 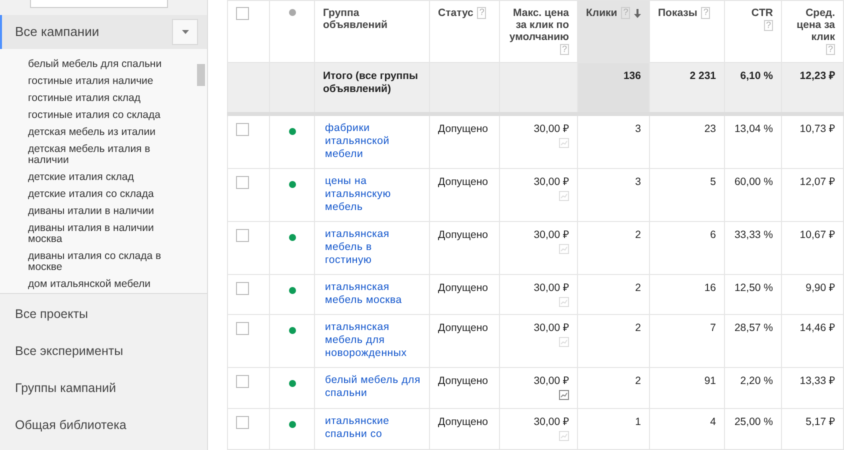 I want to click on campaign-item: детские италия со склада, so click(x=103, y=194).